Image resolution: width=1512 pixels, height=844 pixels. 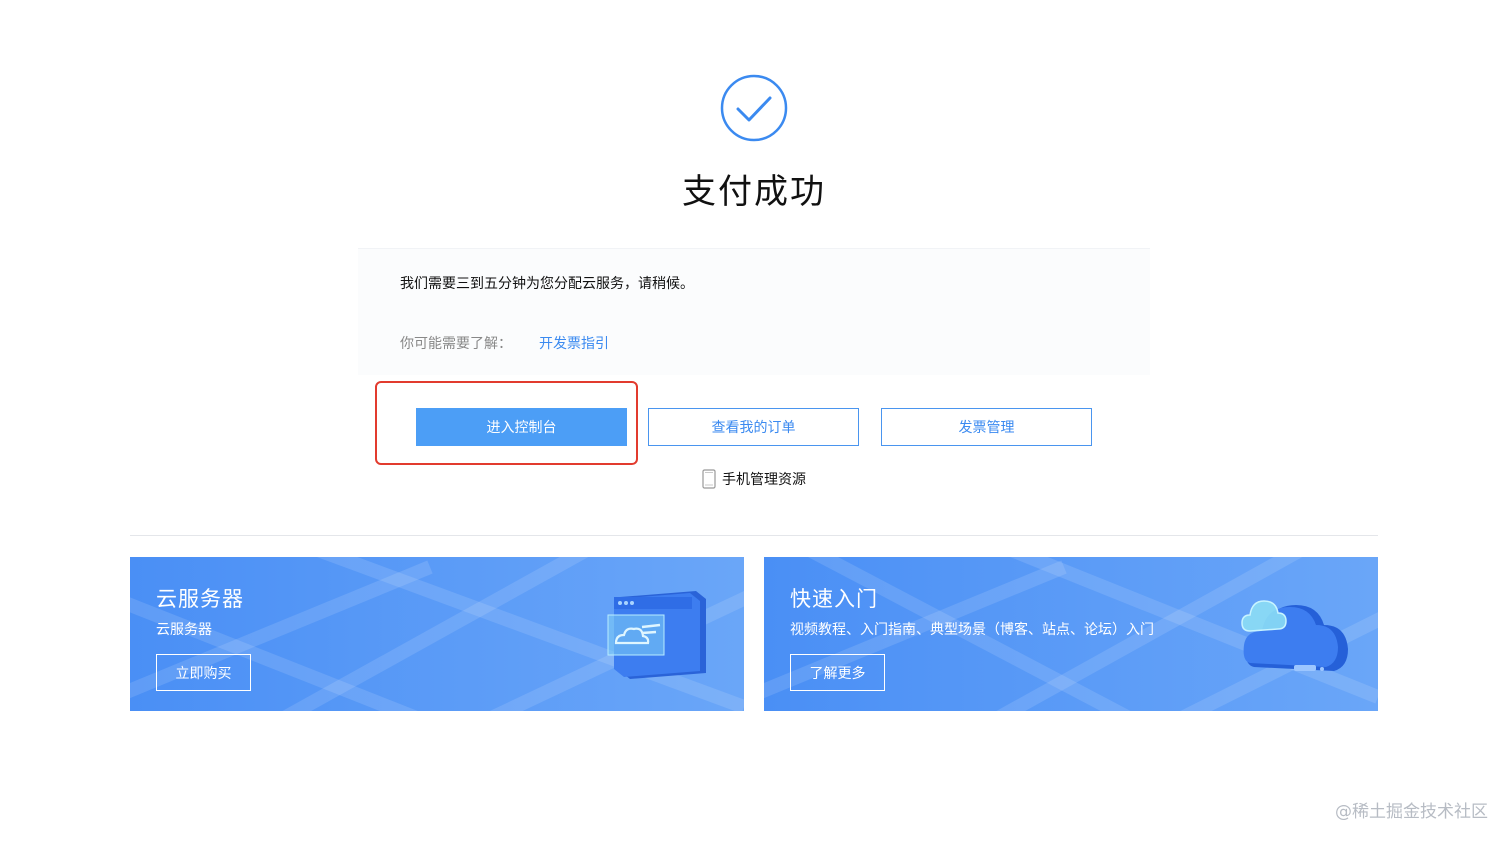 I want to click on page-title: 支付成功, so click(x=754, y=192).